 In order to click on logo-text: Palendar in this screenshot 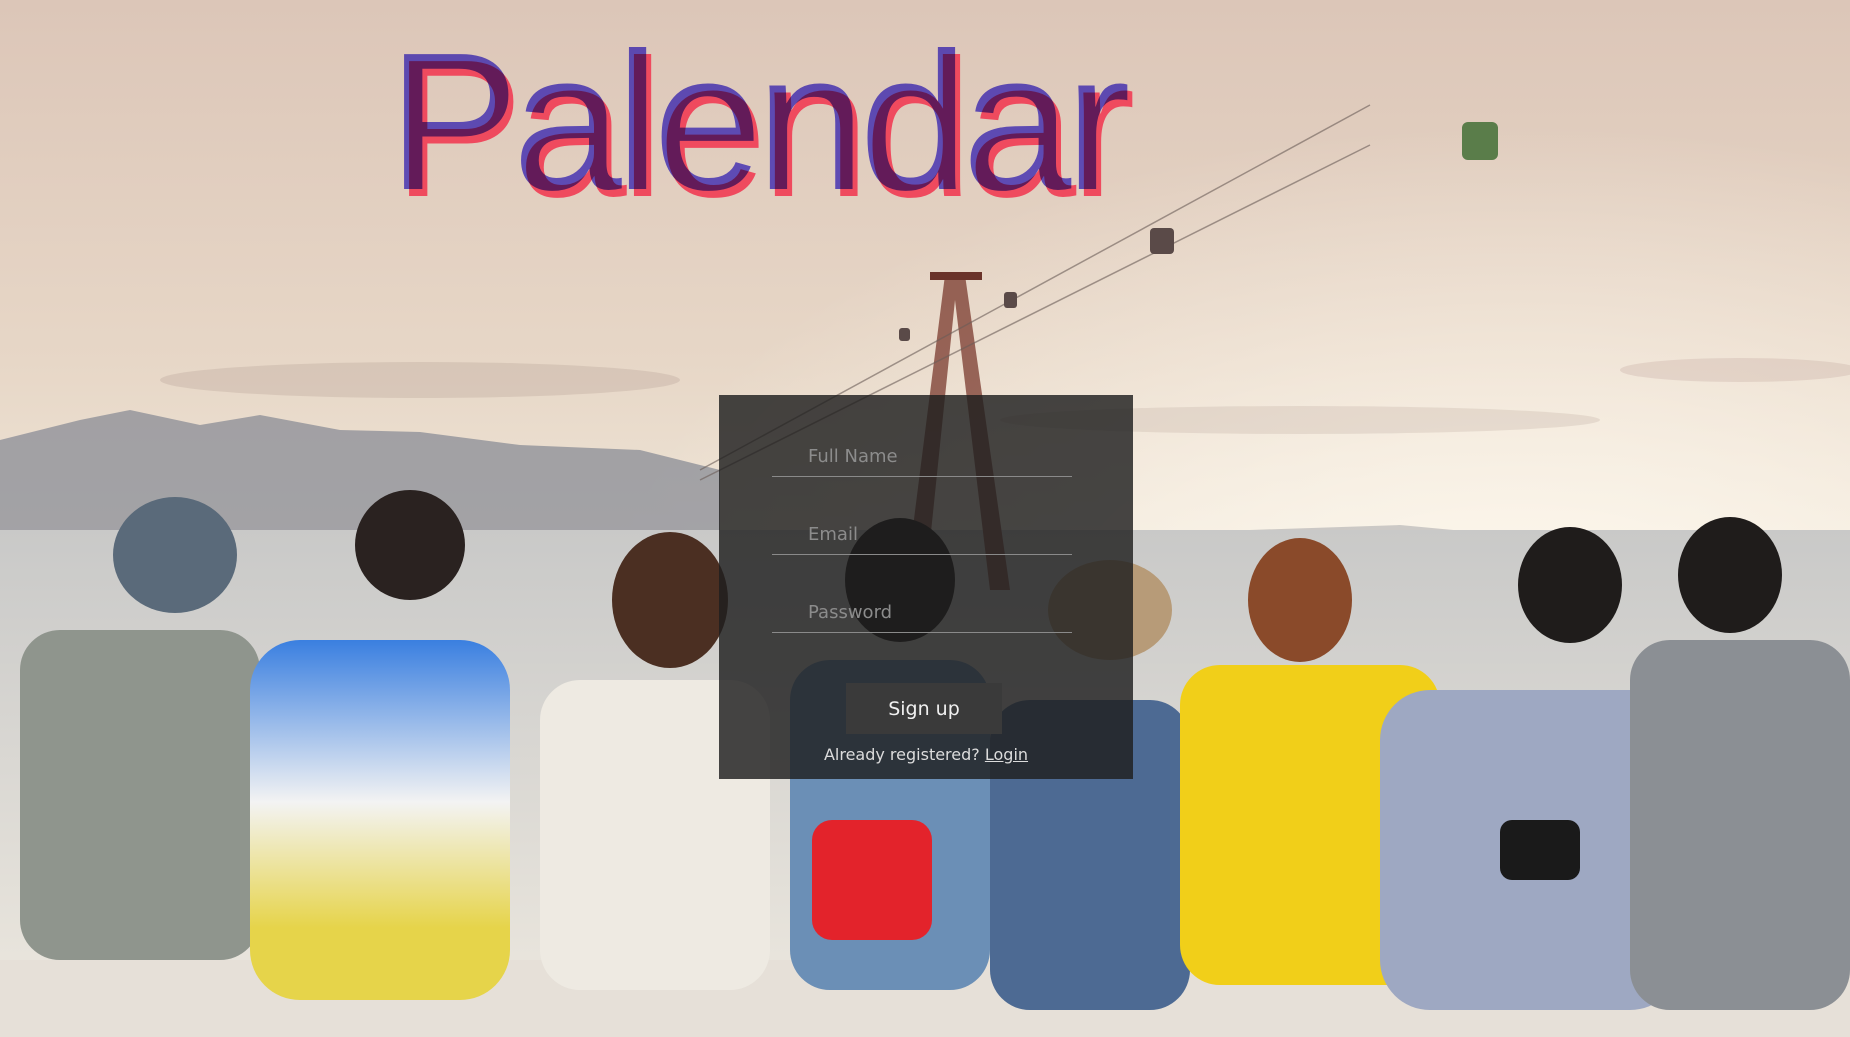, I will do `click(759, 121)`.